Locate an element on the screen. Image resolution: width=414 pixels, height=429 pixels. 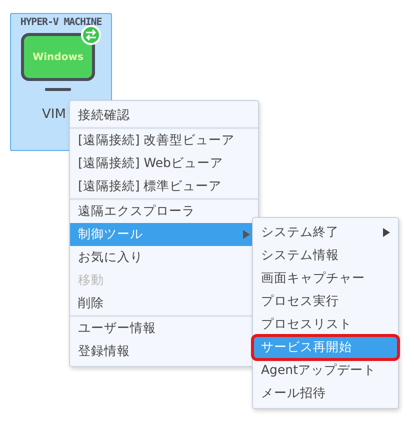
menu-item: 遠隔エクスプローラ is located at coordinates (164, 211).